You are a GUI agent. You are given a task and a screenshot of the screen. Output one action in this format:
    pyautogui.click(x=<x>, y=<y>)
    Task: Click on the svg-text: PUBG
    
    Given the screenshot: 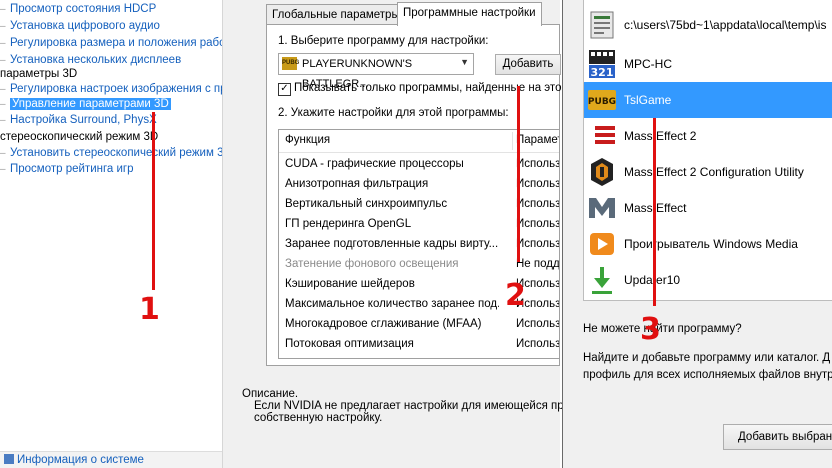 What is the action you would take?
    pyautogui.click(x=602, y=102)
    